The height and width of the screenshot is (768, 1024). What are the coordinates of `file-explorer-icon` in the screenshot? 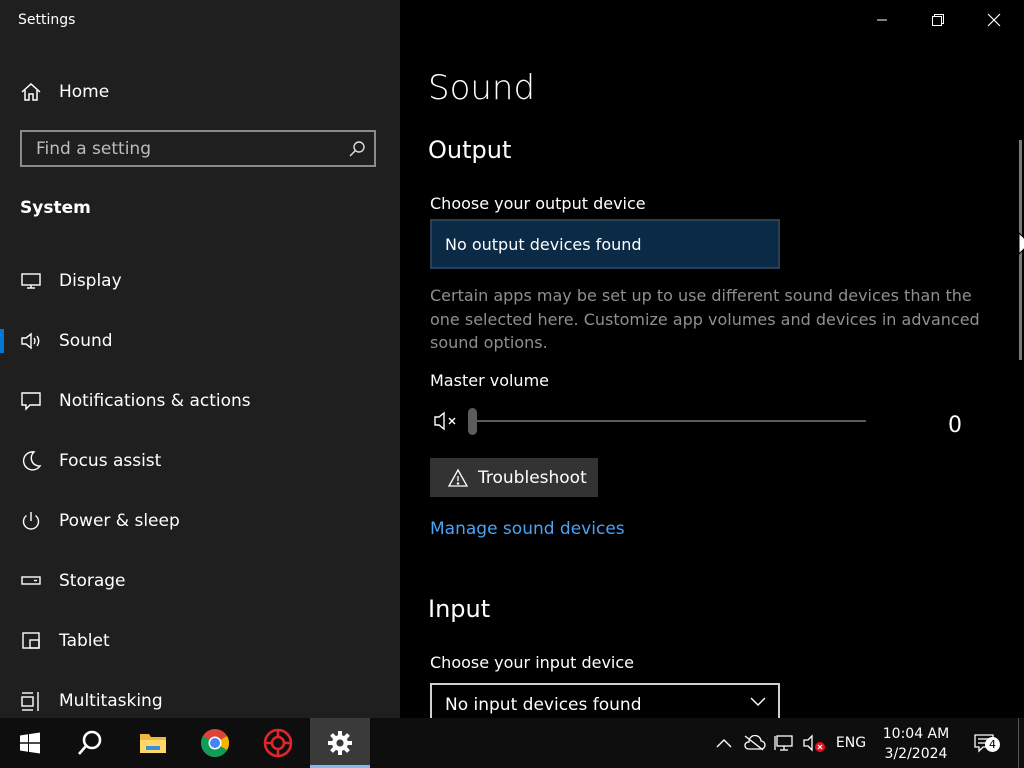 It's located at (153, 743).